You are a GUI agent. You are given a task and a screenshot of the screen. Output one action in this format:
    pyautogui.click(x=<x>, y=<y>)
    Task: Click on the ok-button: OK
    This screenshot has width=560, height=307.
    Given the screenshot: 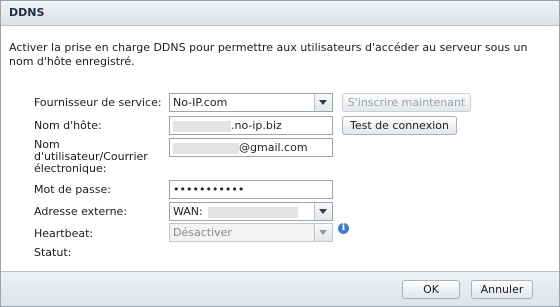 What is the action you would take?
    pyautogui.click(x=431, y=289)
    